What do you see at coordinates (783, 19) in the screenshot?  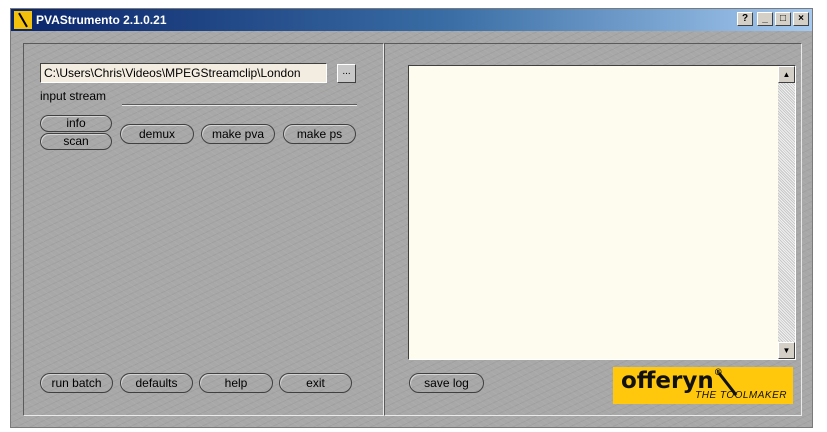 I see `maximize-icon: □` at bounding box center [783, 19].